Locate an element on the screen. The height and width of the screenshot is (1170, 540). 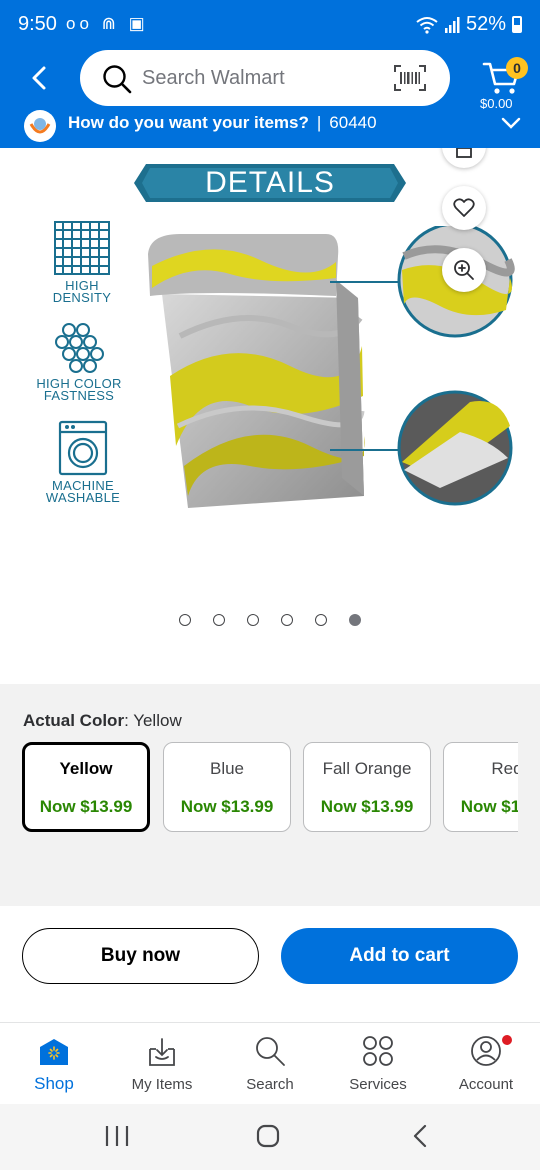
delivery-text: How do you want your items? | 60440 is located at coordinates (222, 123).